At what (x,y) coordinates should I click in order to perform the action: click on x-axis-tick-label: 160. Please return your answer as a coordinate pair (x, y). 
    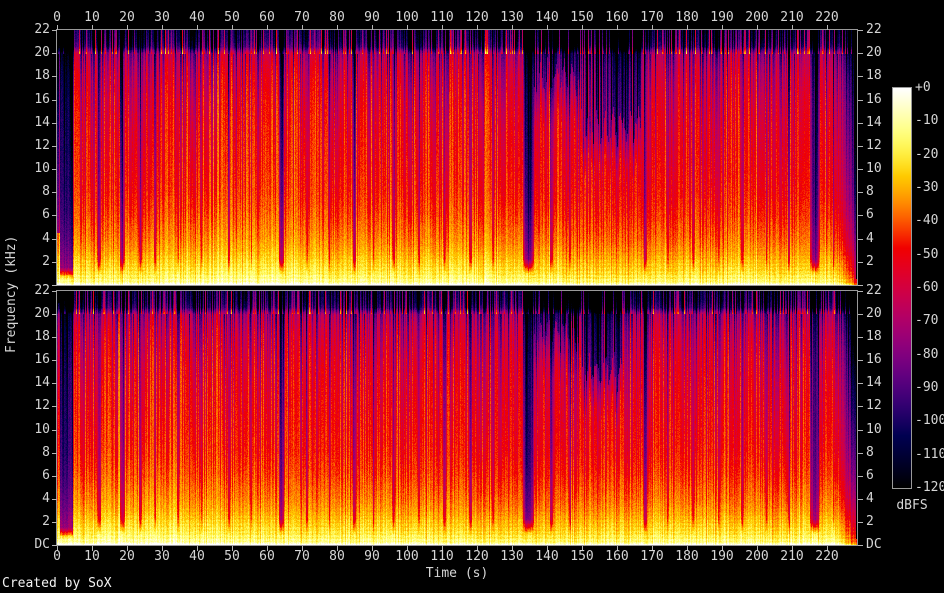
    Looking at the image, I should click on (617, 556).